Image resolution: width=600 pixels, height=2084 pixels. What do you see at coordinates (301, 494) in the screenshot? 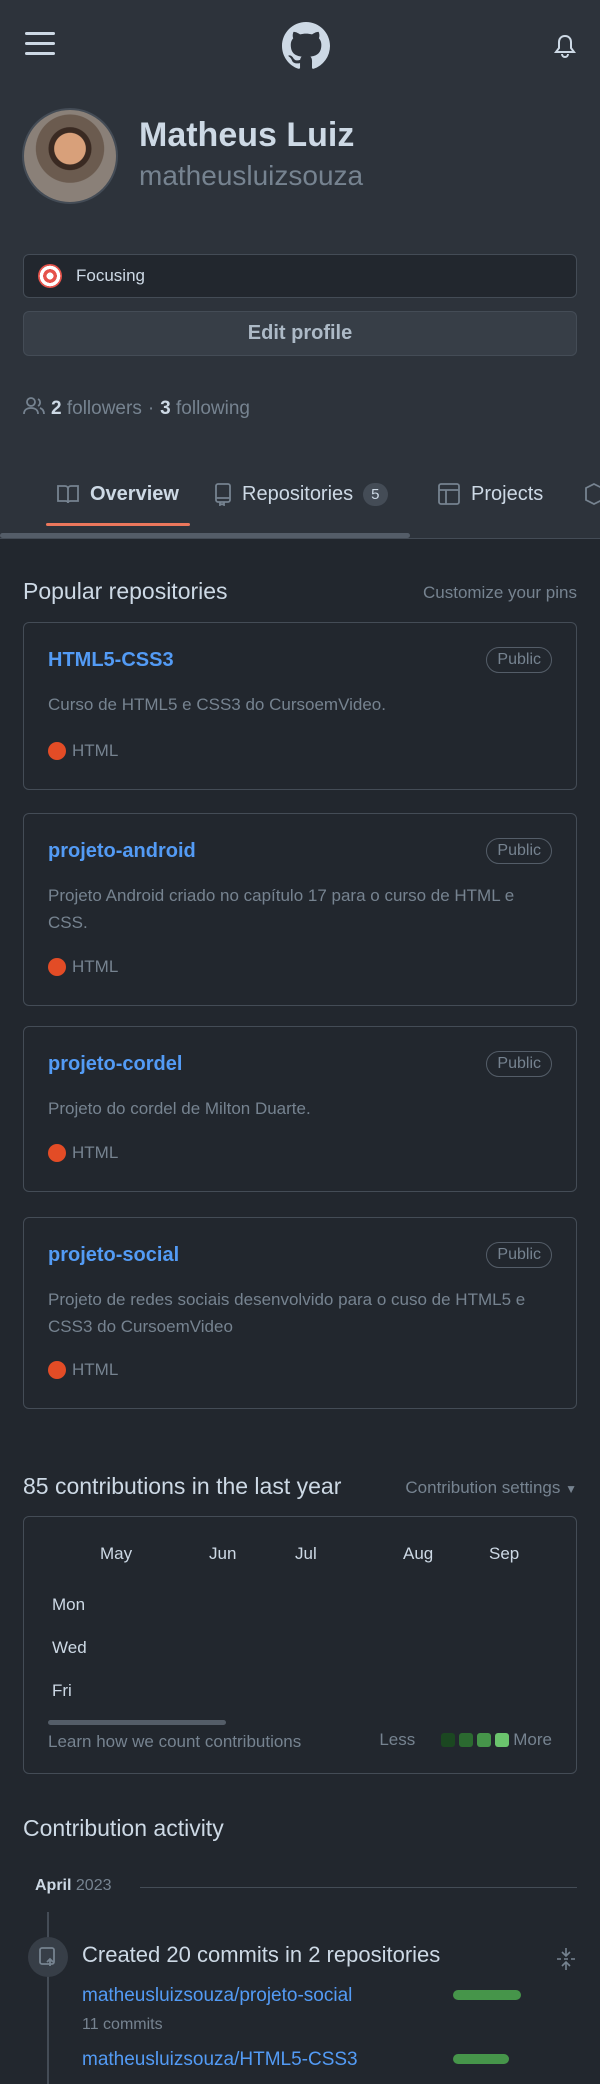
I see `tab-repositories: Repositories 5` at bounding box center [301, 494].